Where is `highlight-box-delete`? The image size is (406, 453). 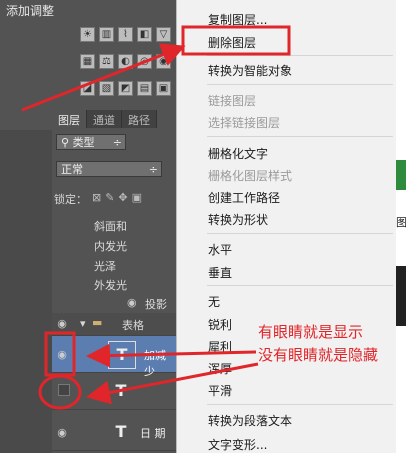 highlight-box-delete is located at coordinates (236, 40).